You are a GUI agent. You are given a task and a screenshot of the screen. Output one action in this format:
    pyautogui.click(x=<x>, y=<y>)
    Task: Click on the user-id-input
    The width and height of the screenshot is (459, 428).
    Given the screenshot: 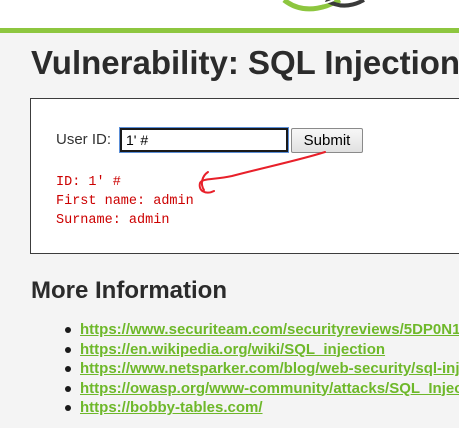 What is the action you would take?
    pyautogui.click(x=204, y=140)
    